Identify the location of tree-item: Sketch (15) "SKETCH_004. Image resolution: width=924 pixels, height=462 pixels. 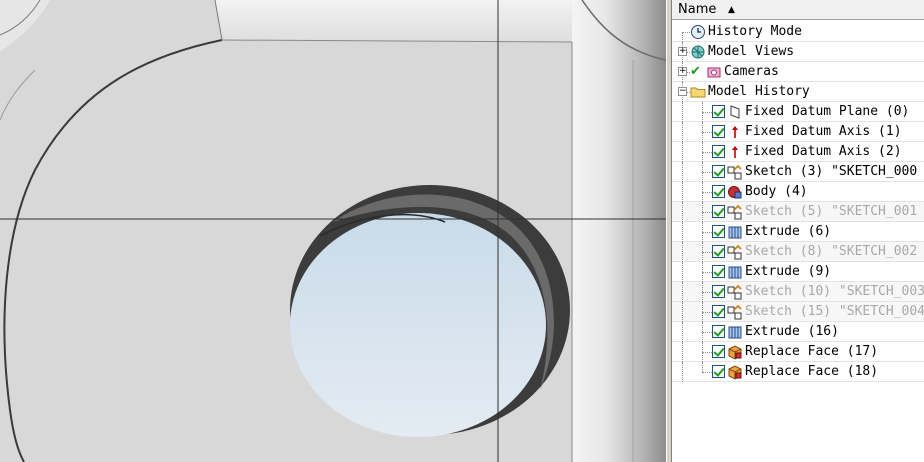
(798, 312).